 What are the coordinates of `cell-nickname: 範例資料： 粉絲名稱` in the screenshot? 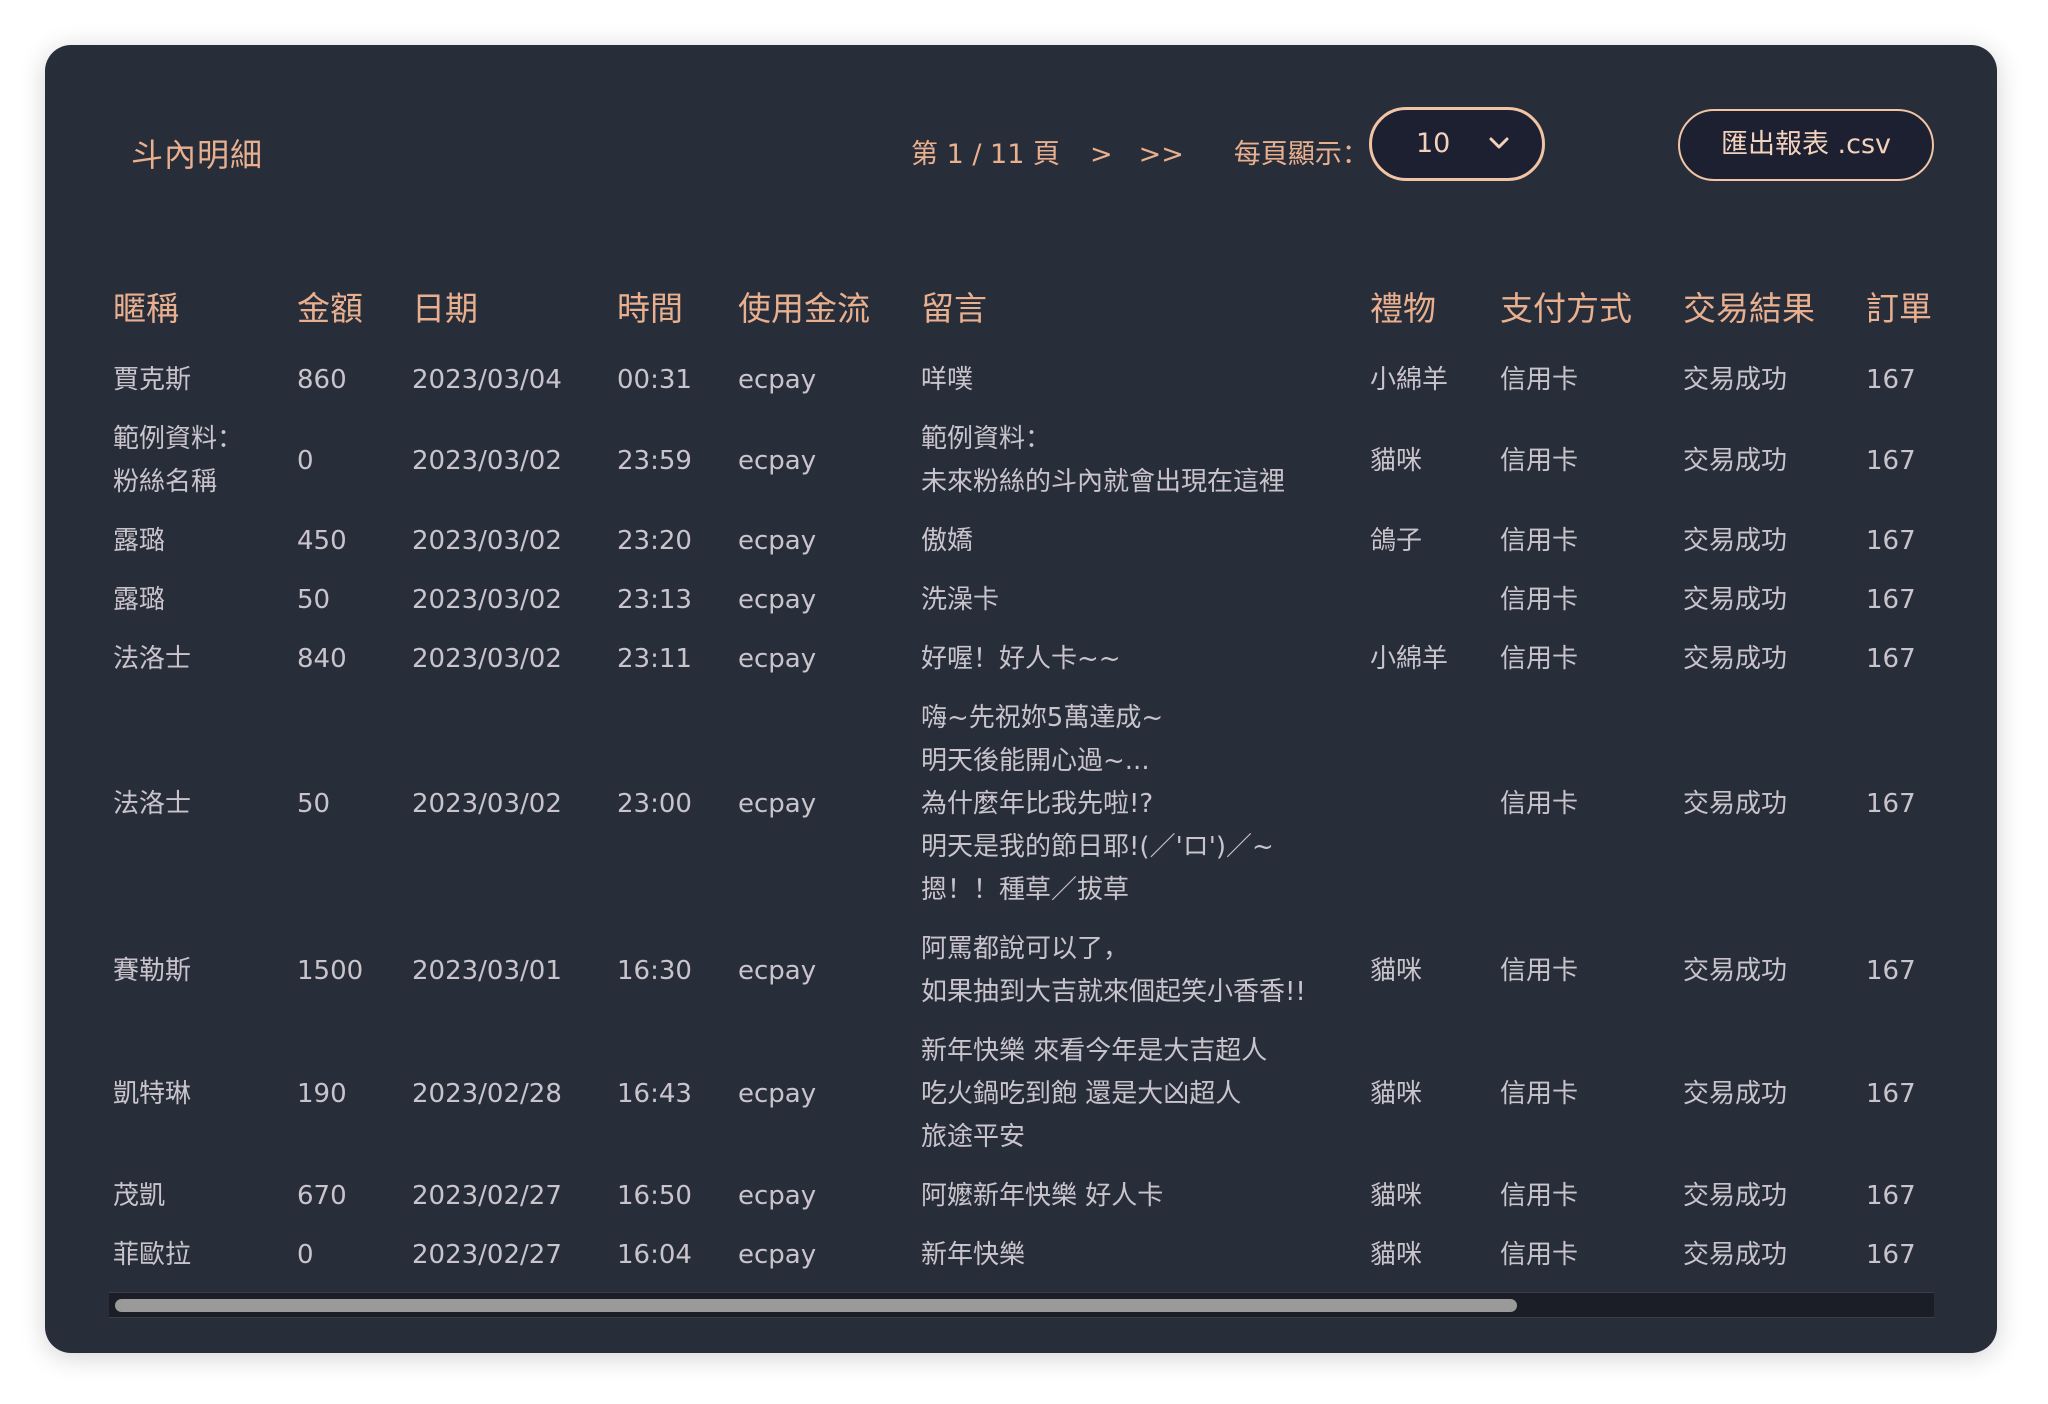 It's located at (178, 460).